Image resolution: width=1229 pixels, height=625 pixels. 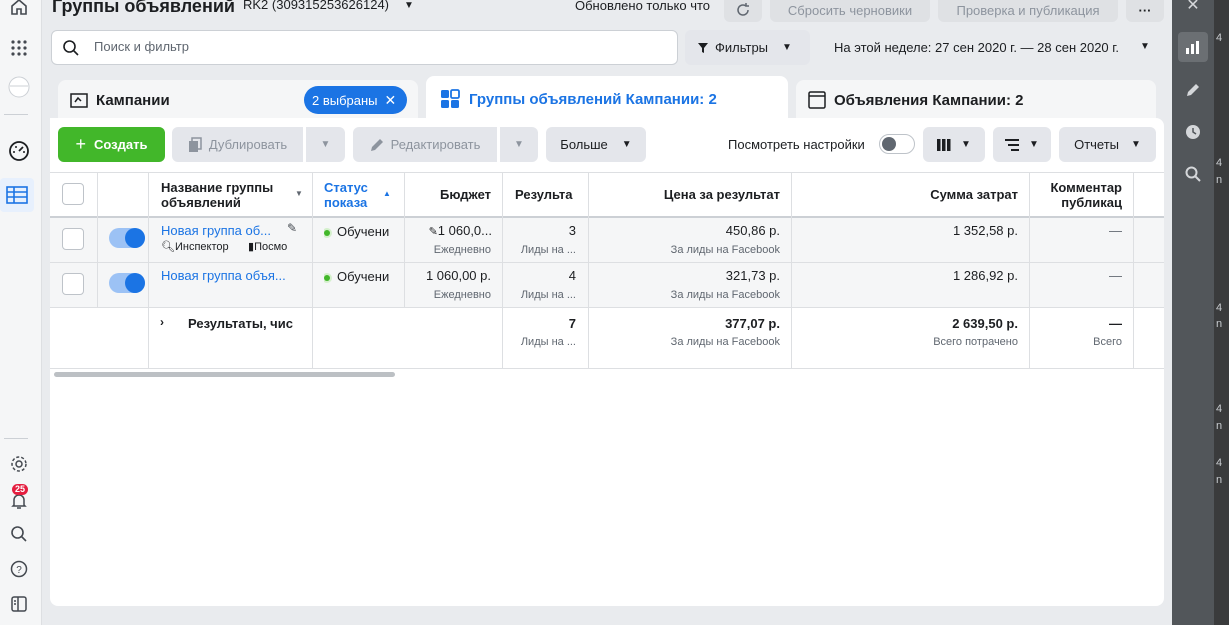 I want to click on results-value: 4, so click(x=572, y=275).